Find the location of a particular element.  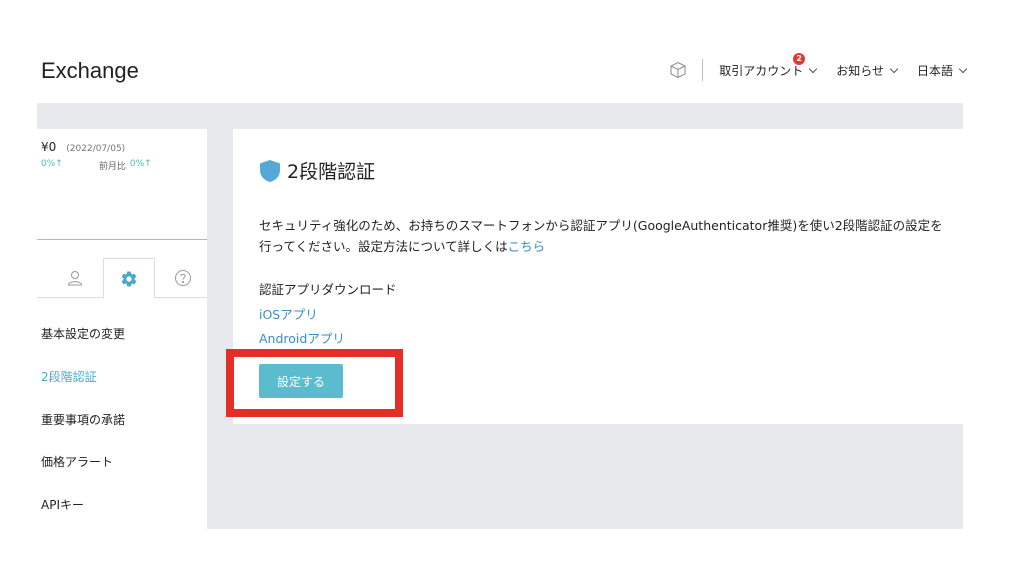

tab-profile is located at coordinates (75, 278).